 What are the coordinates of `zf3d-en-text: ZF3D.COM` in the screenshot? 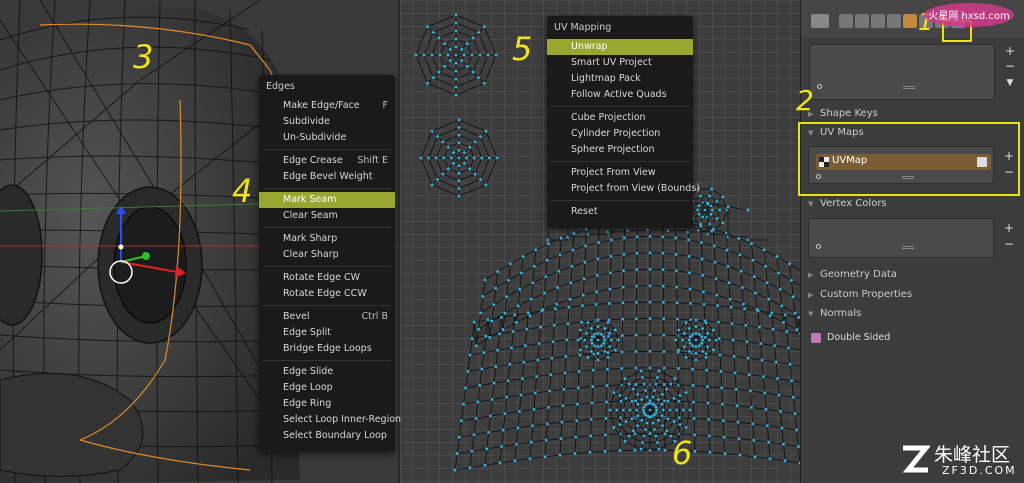 It's located at (979, 470).